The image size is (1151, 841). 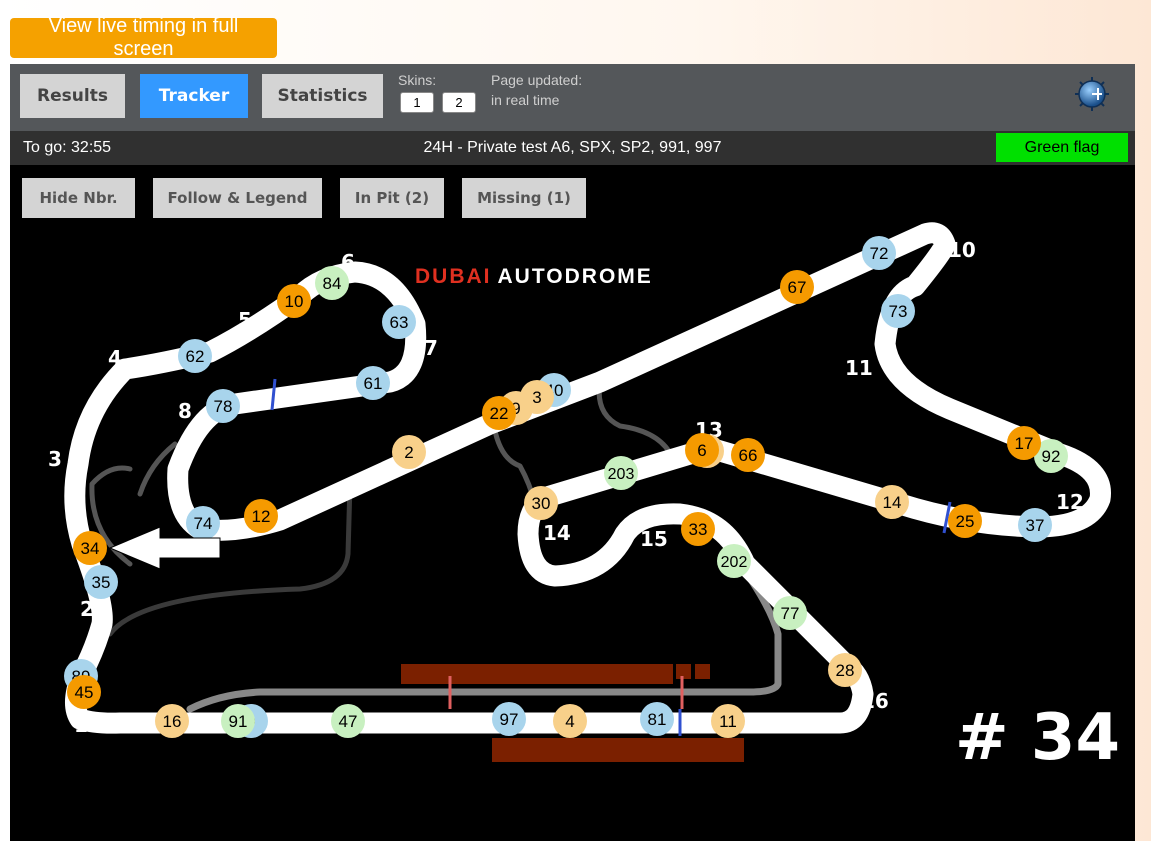 I want to click on car-number: 25, so click(x=965, y=521).